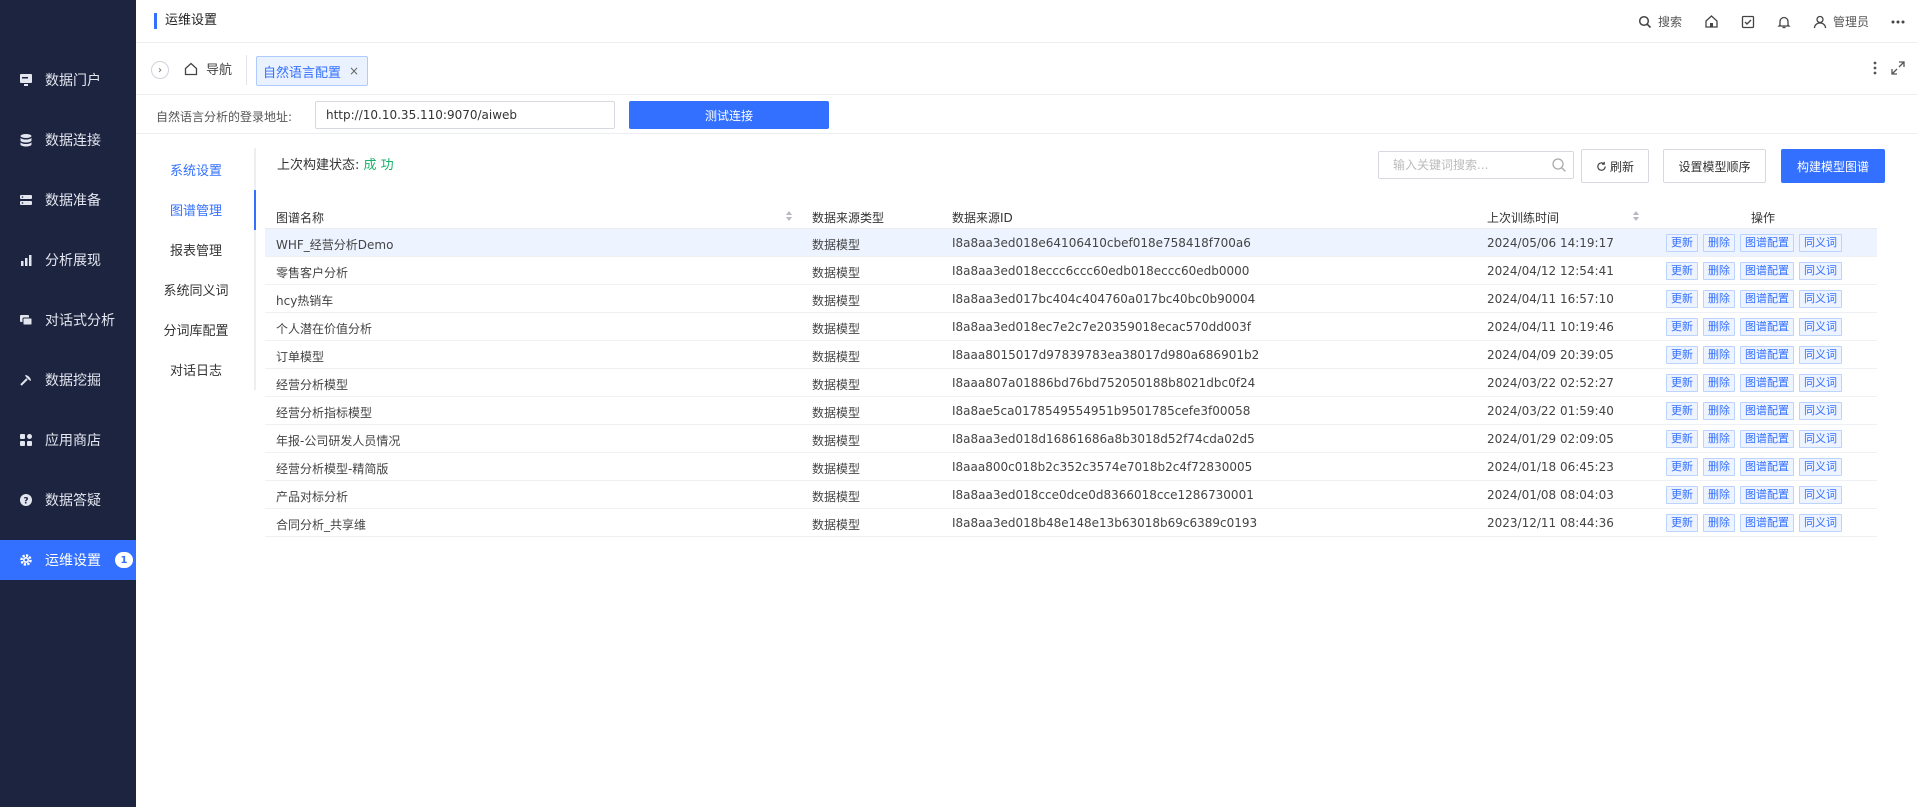 This screenshot has height=807, width=1917. I want to click on close-icon: ×, so click(354, 71).